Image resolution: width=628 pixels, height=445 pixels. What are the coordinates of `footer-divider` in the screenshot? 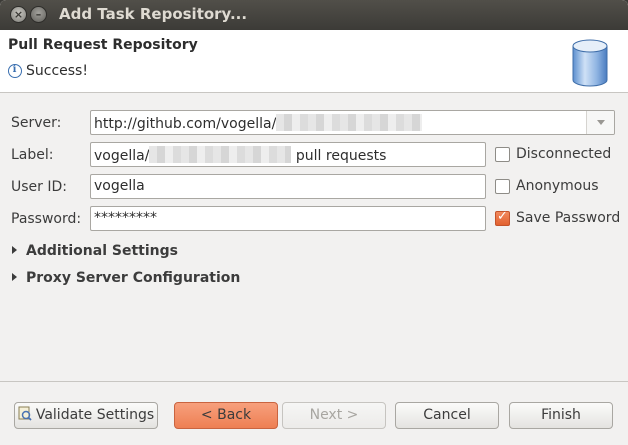 It's located at (314, 381).